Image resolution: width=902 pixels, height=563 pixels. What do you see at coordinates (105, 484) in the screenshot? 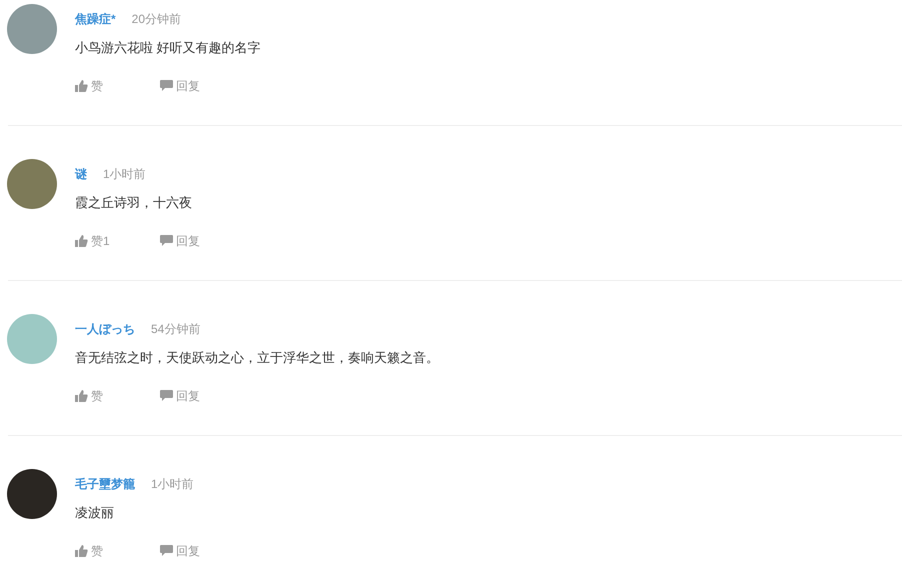
I see `username: 毛子壐梦籠` at bounding box center [105, 484].